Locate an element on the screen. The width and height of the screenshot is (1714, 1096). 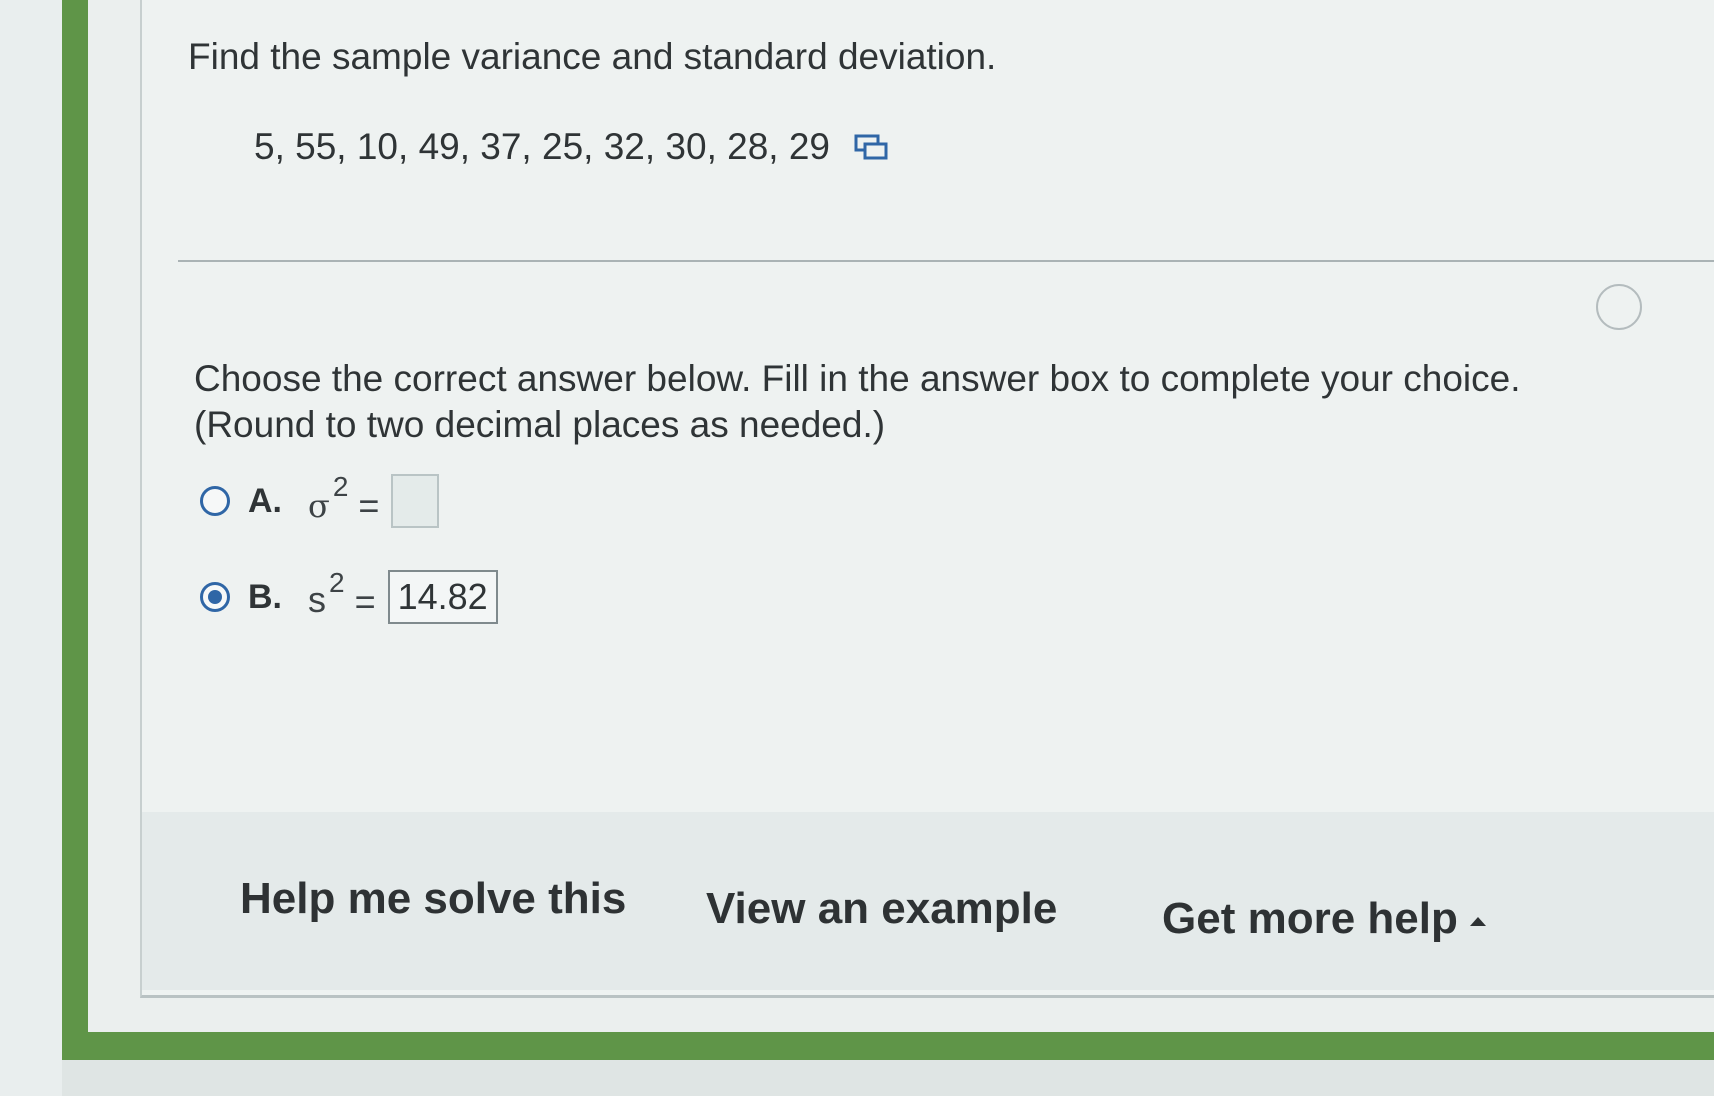
answer-box-b: 14.82 is located at coordinates (442, 597).